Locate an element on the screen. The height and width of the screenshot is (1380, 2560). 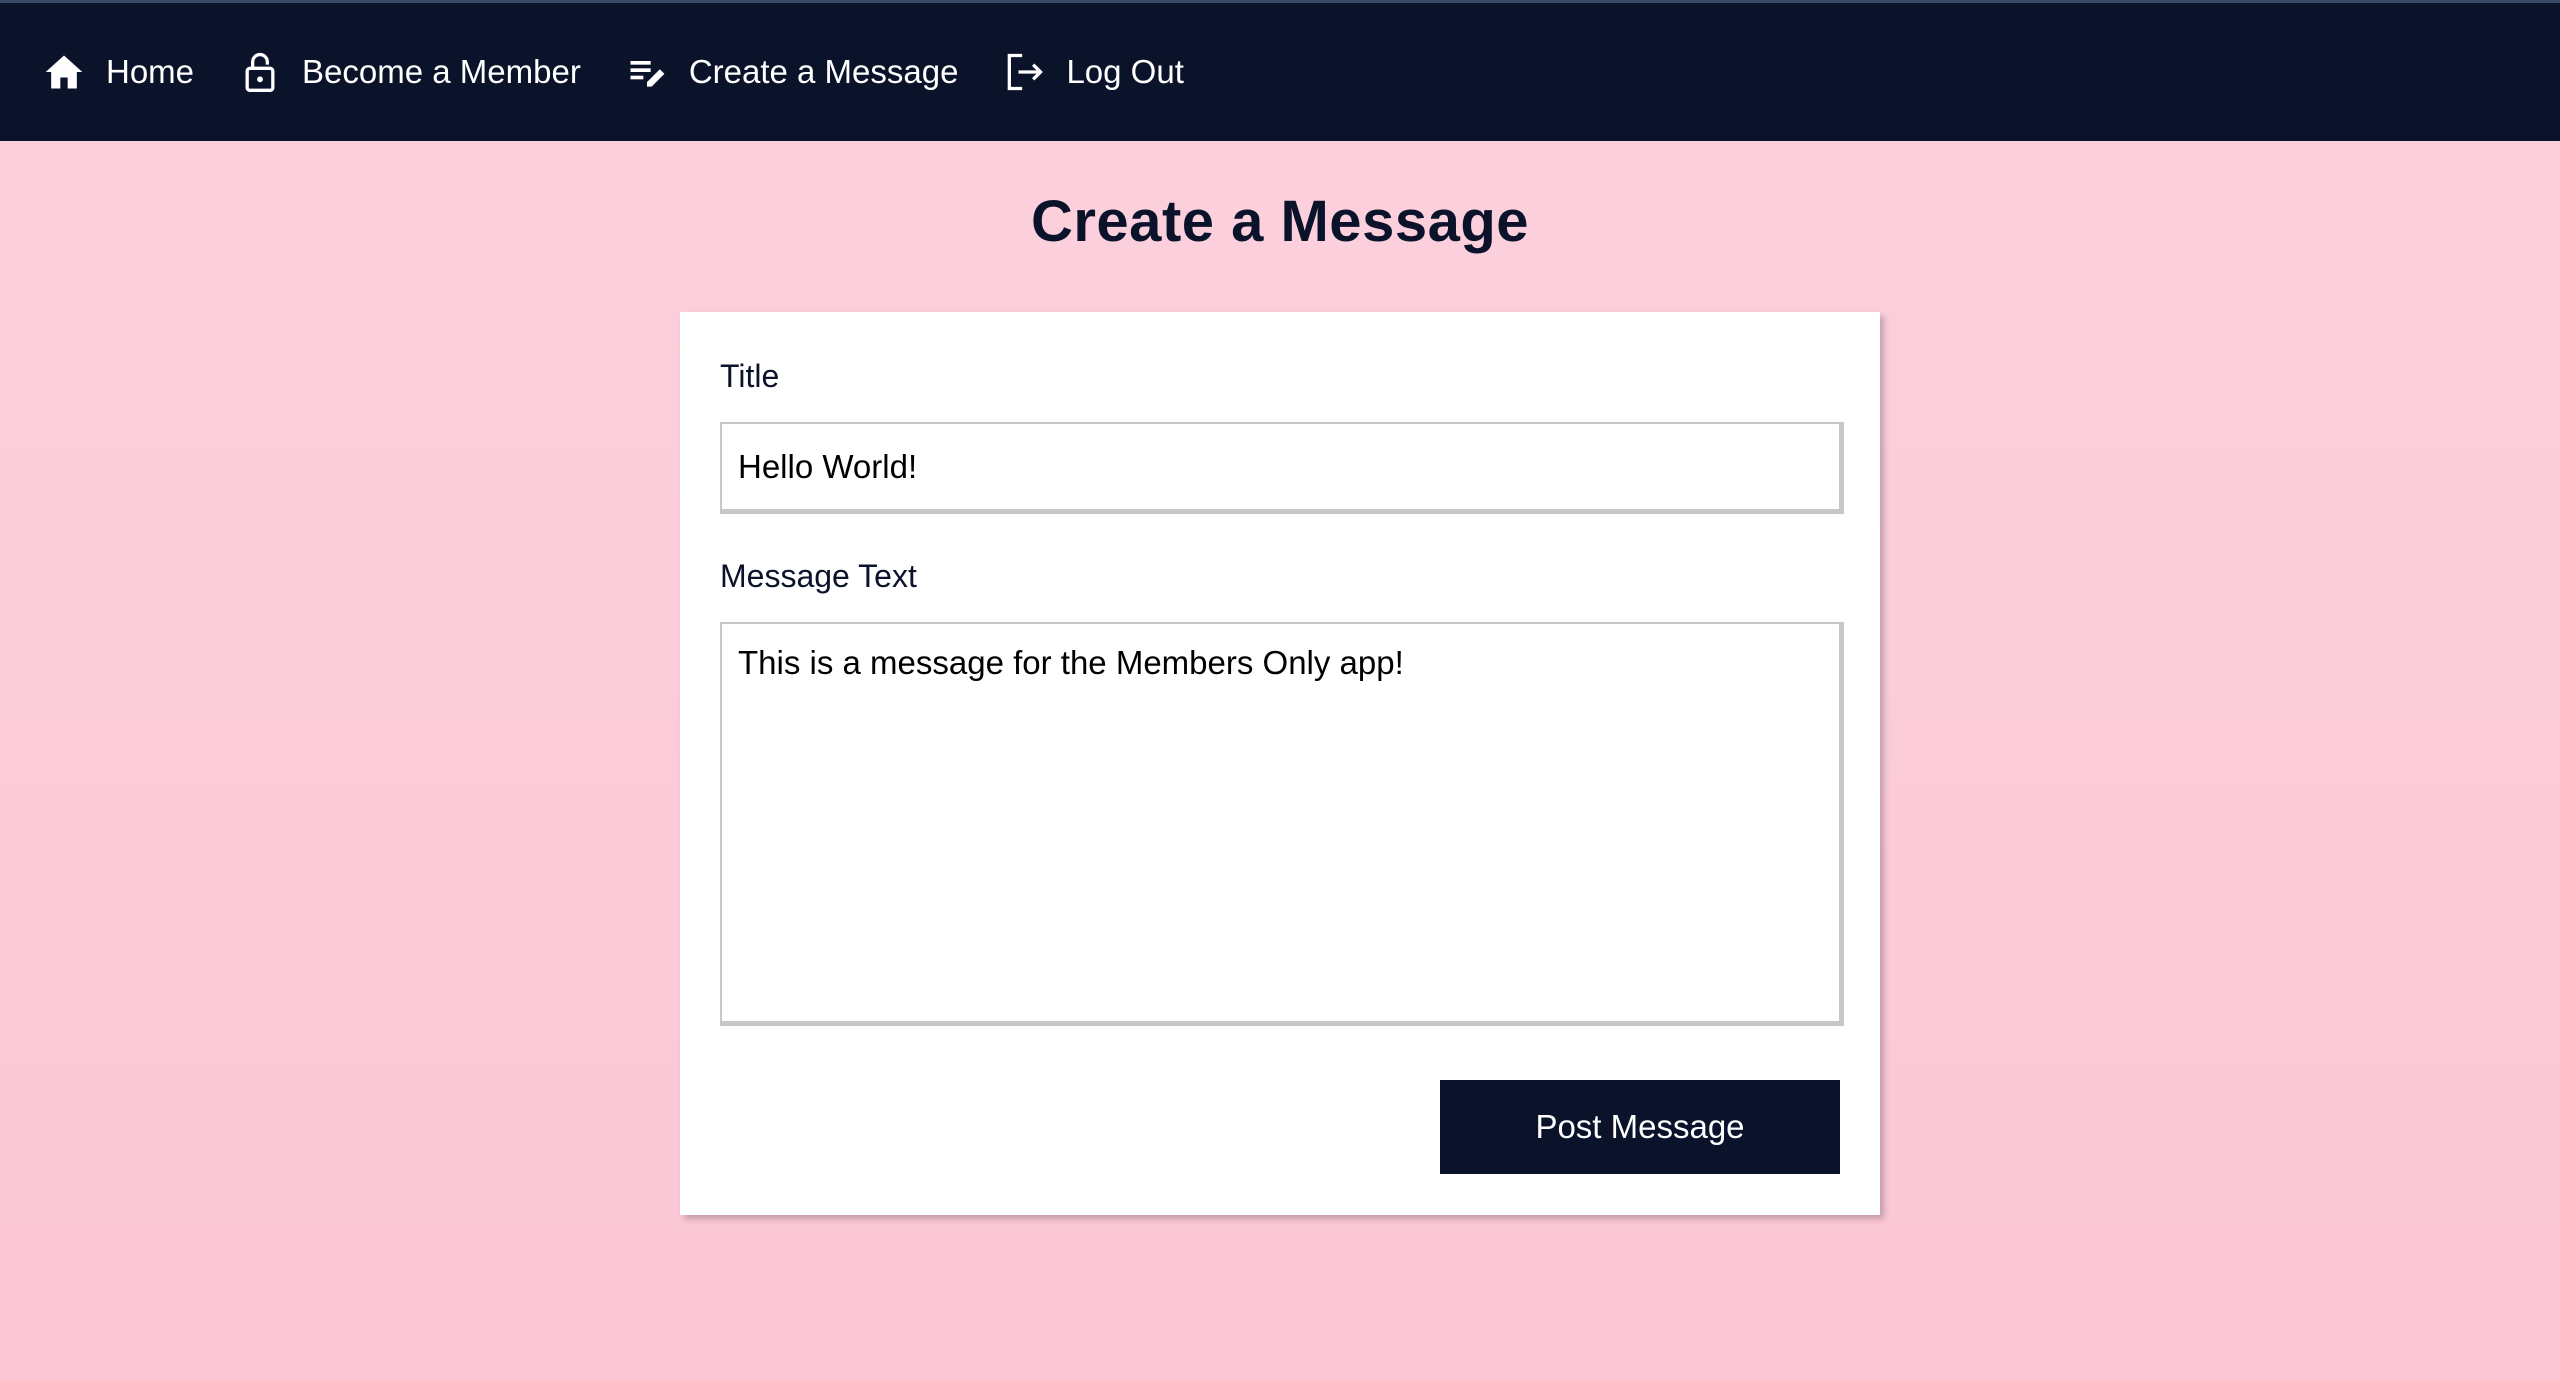
nav-item-home: Home is located at coordinates (118, 72).